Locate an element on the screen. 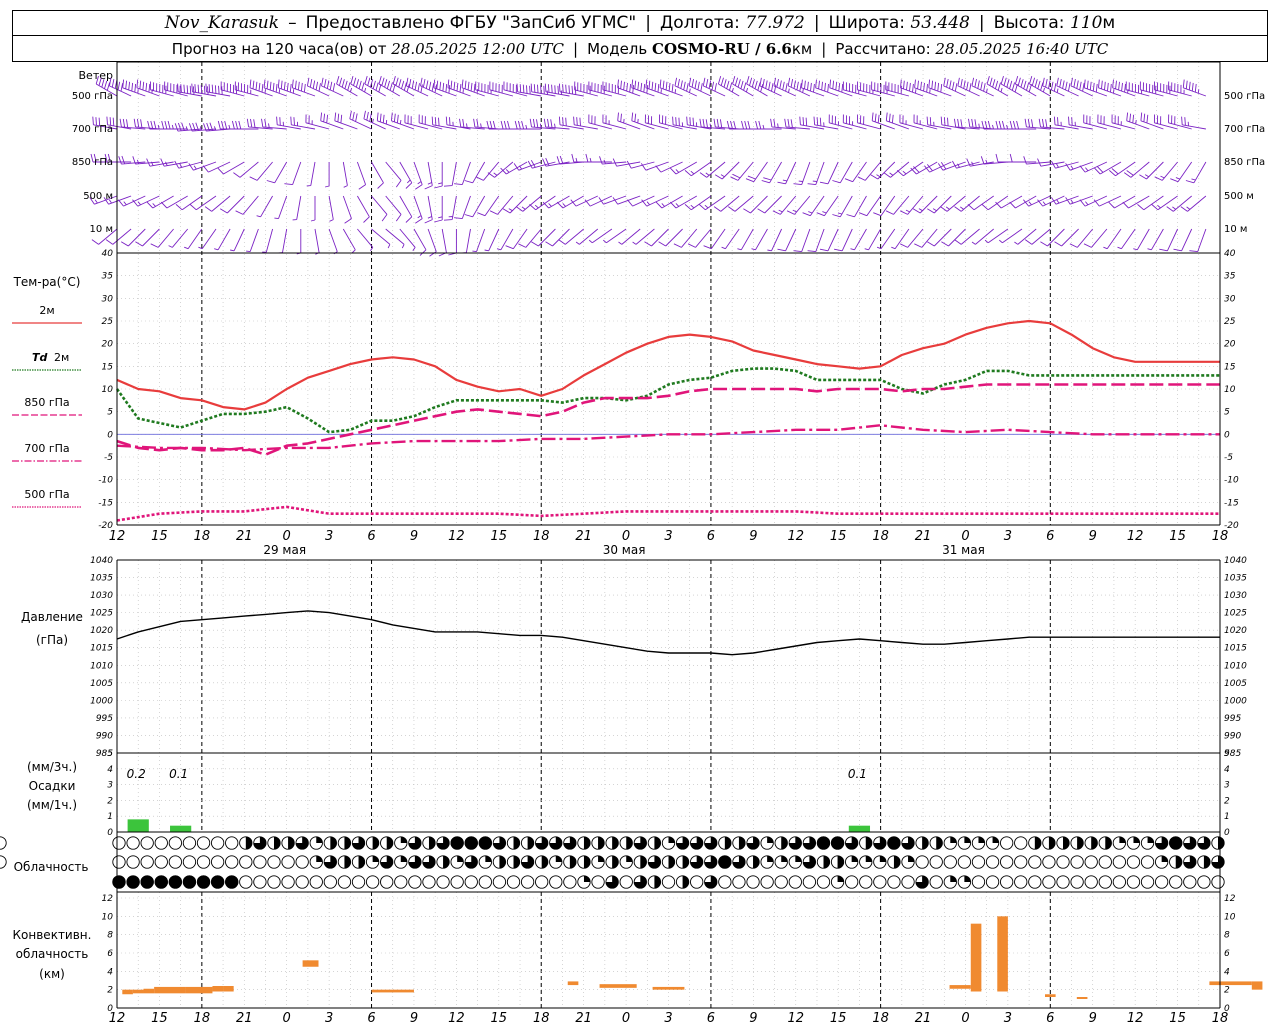 The height and width of the screenshot is (1024, 1280). day-label-1: 30 мая is located at coordinates (624, 550).